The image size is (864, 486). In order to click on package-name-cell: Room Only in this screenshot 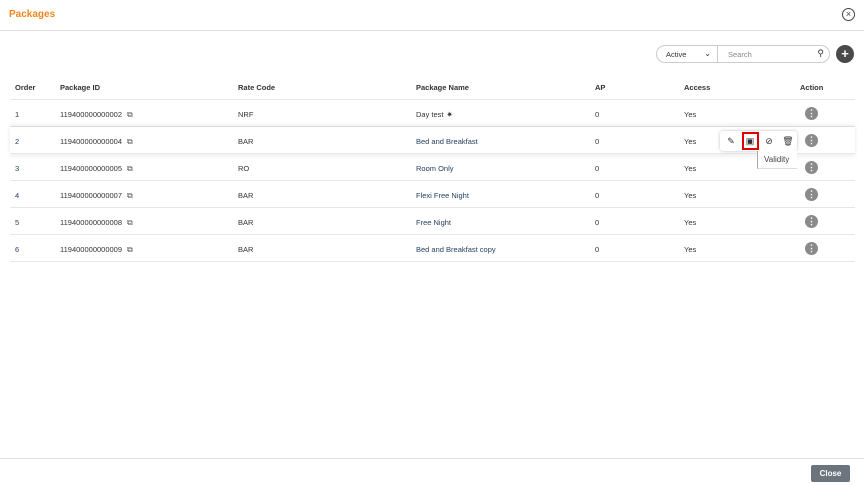, I will do `click(435, 168)`.